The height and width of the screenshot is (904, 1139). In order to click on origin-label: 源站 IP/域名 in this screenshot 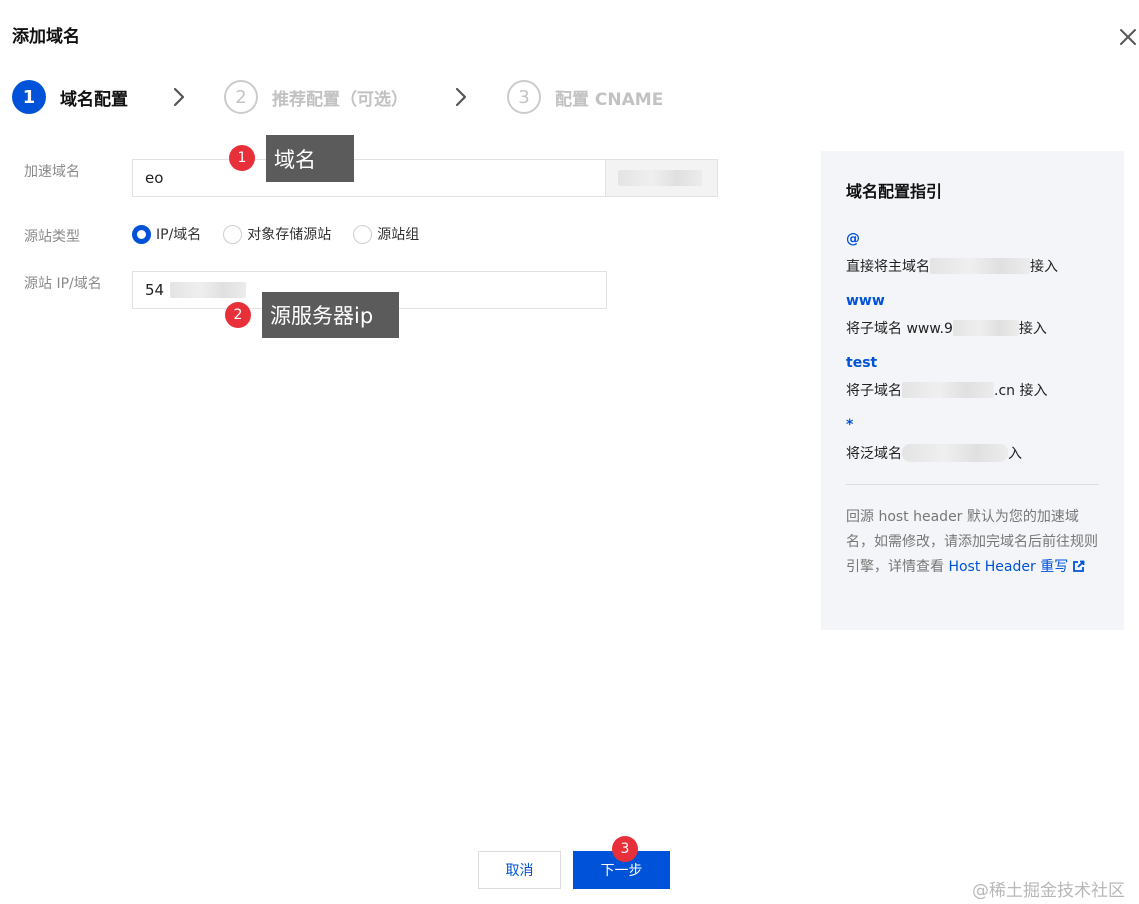, I will do `click(63, 284)`.